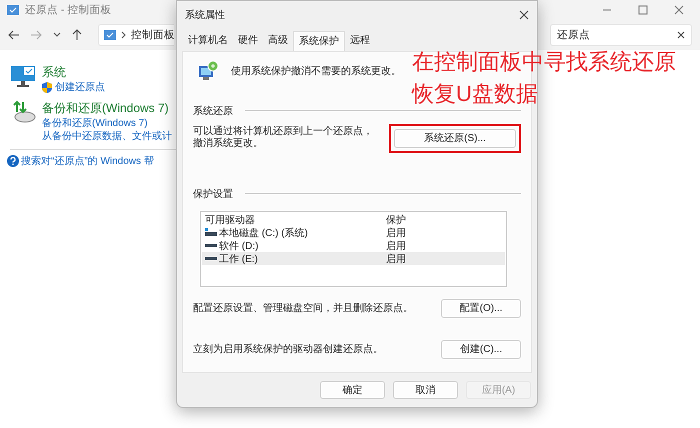 The height and width of the screenshot is (428, 700). What do you see at coordinates (77, 35) in the screenshot?
I see `up-arrow-icon` at bounding box center [77, 35].